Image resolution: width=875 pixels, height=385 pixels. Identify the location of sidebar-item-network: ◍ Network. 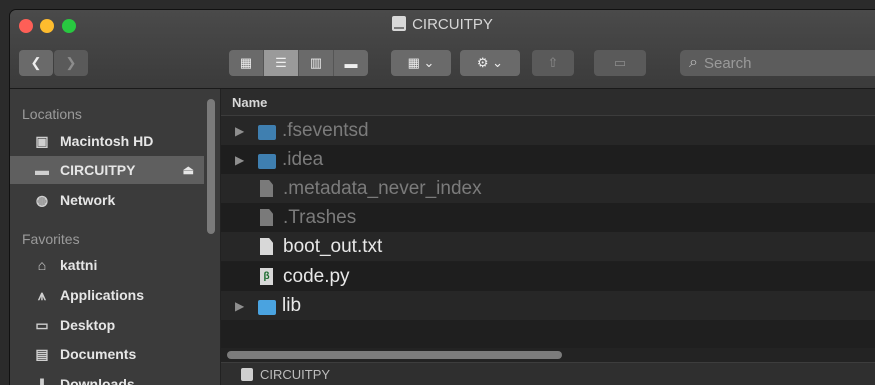
(107, 200).